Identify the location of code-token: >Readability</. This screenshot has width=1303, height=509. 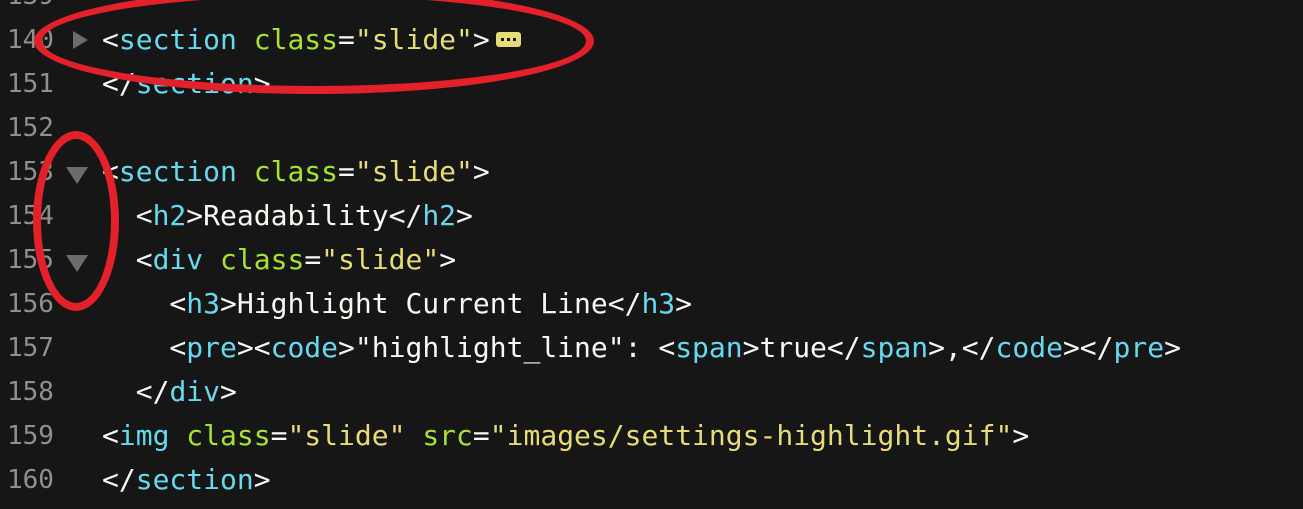
(304, 215).